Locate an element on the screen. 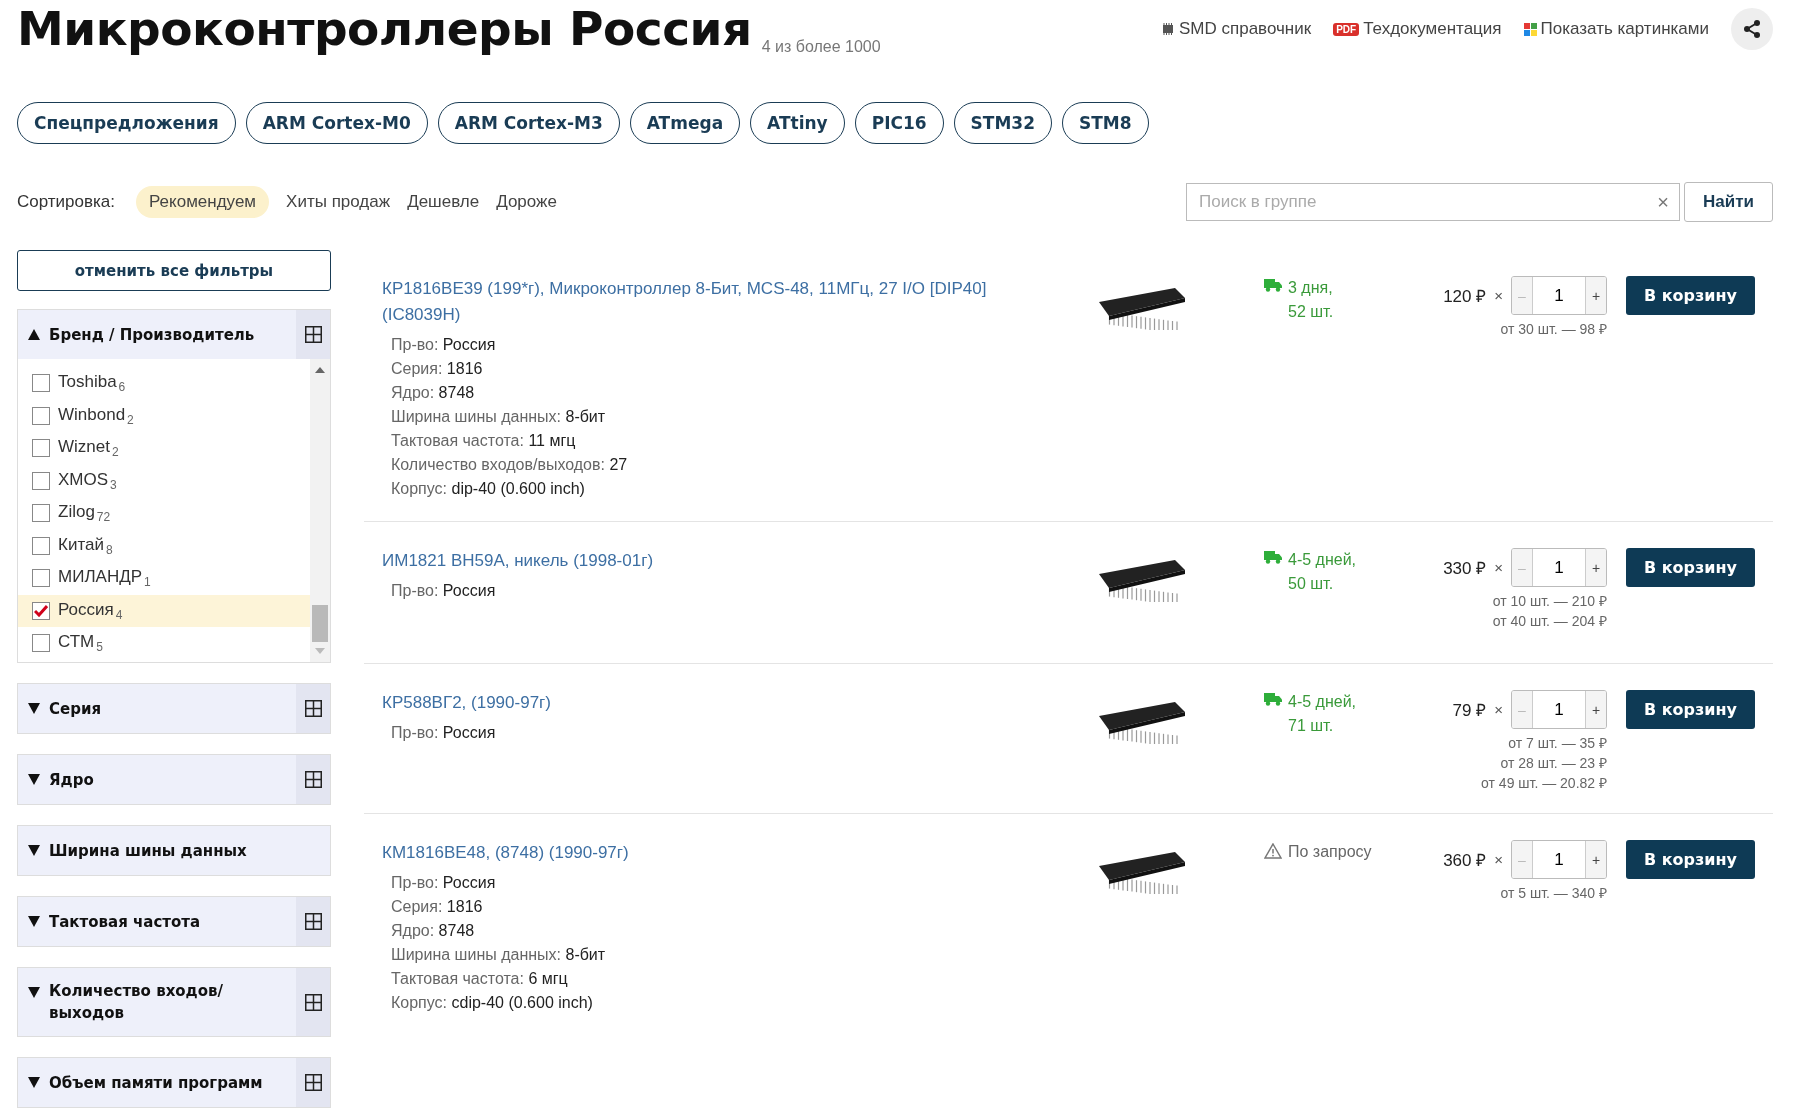 This screenshot has height=1120, width=1805. price-tier-text: от 5 шт. — 340 ₽ is located at coordinates (1553, 893).